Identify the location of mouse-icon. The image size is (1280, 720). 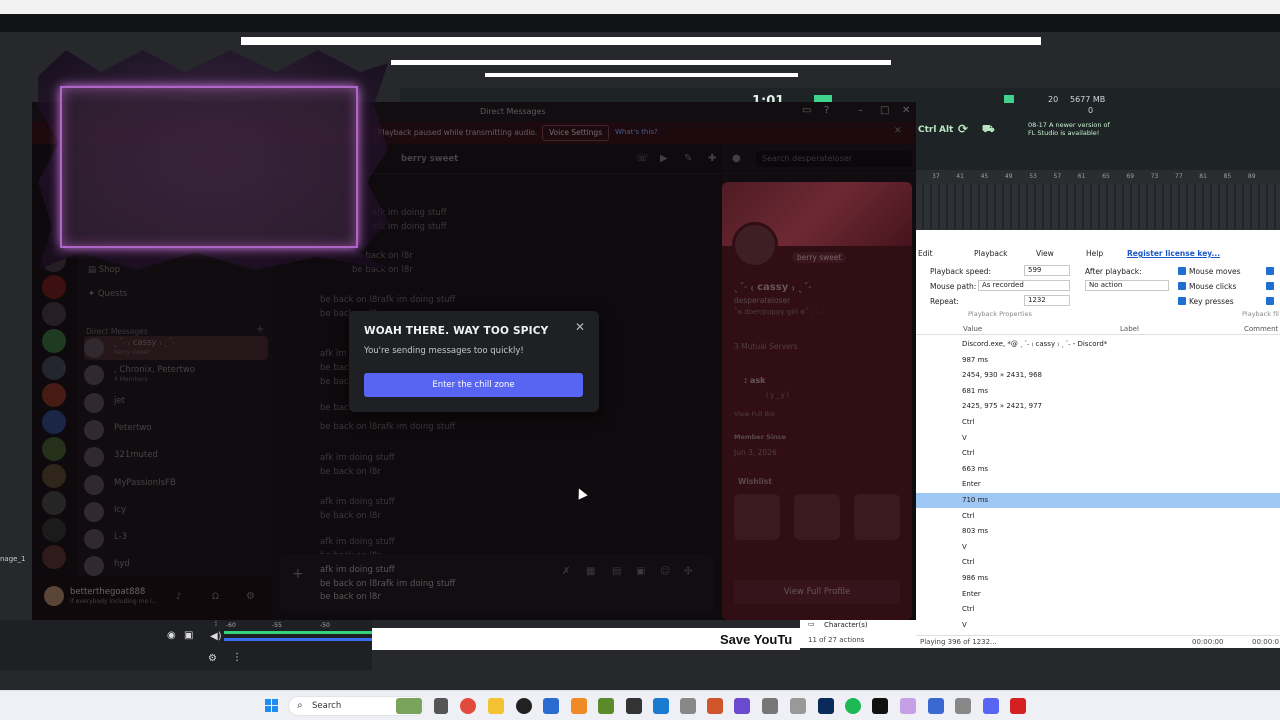
(798, 706).